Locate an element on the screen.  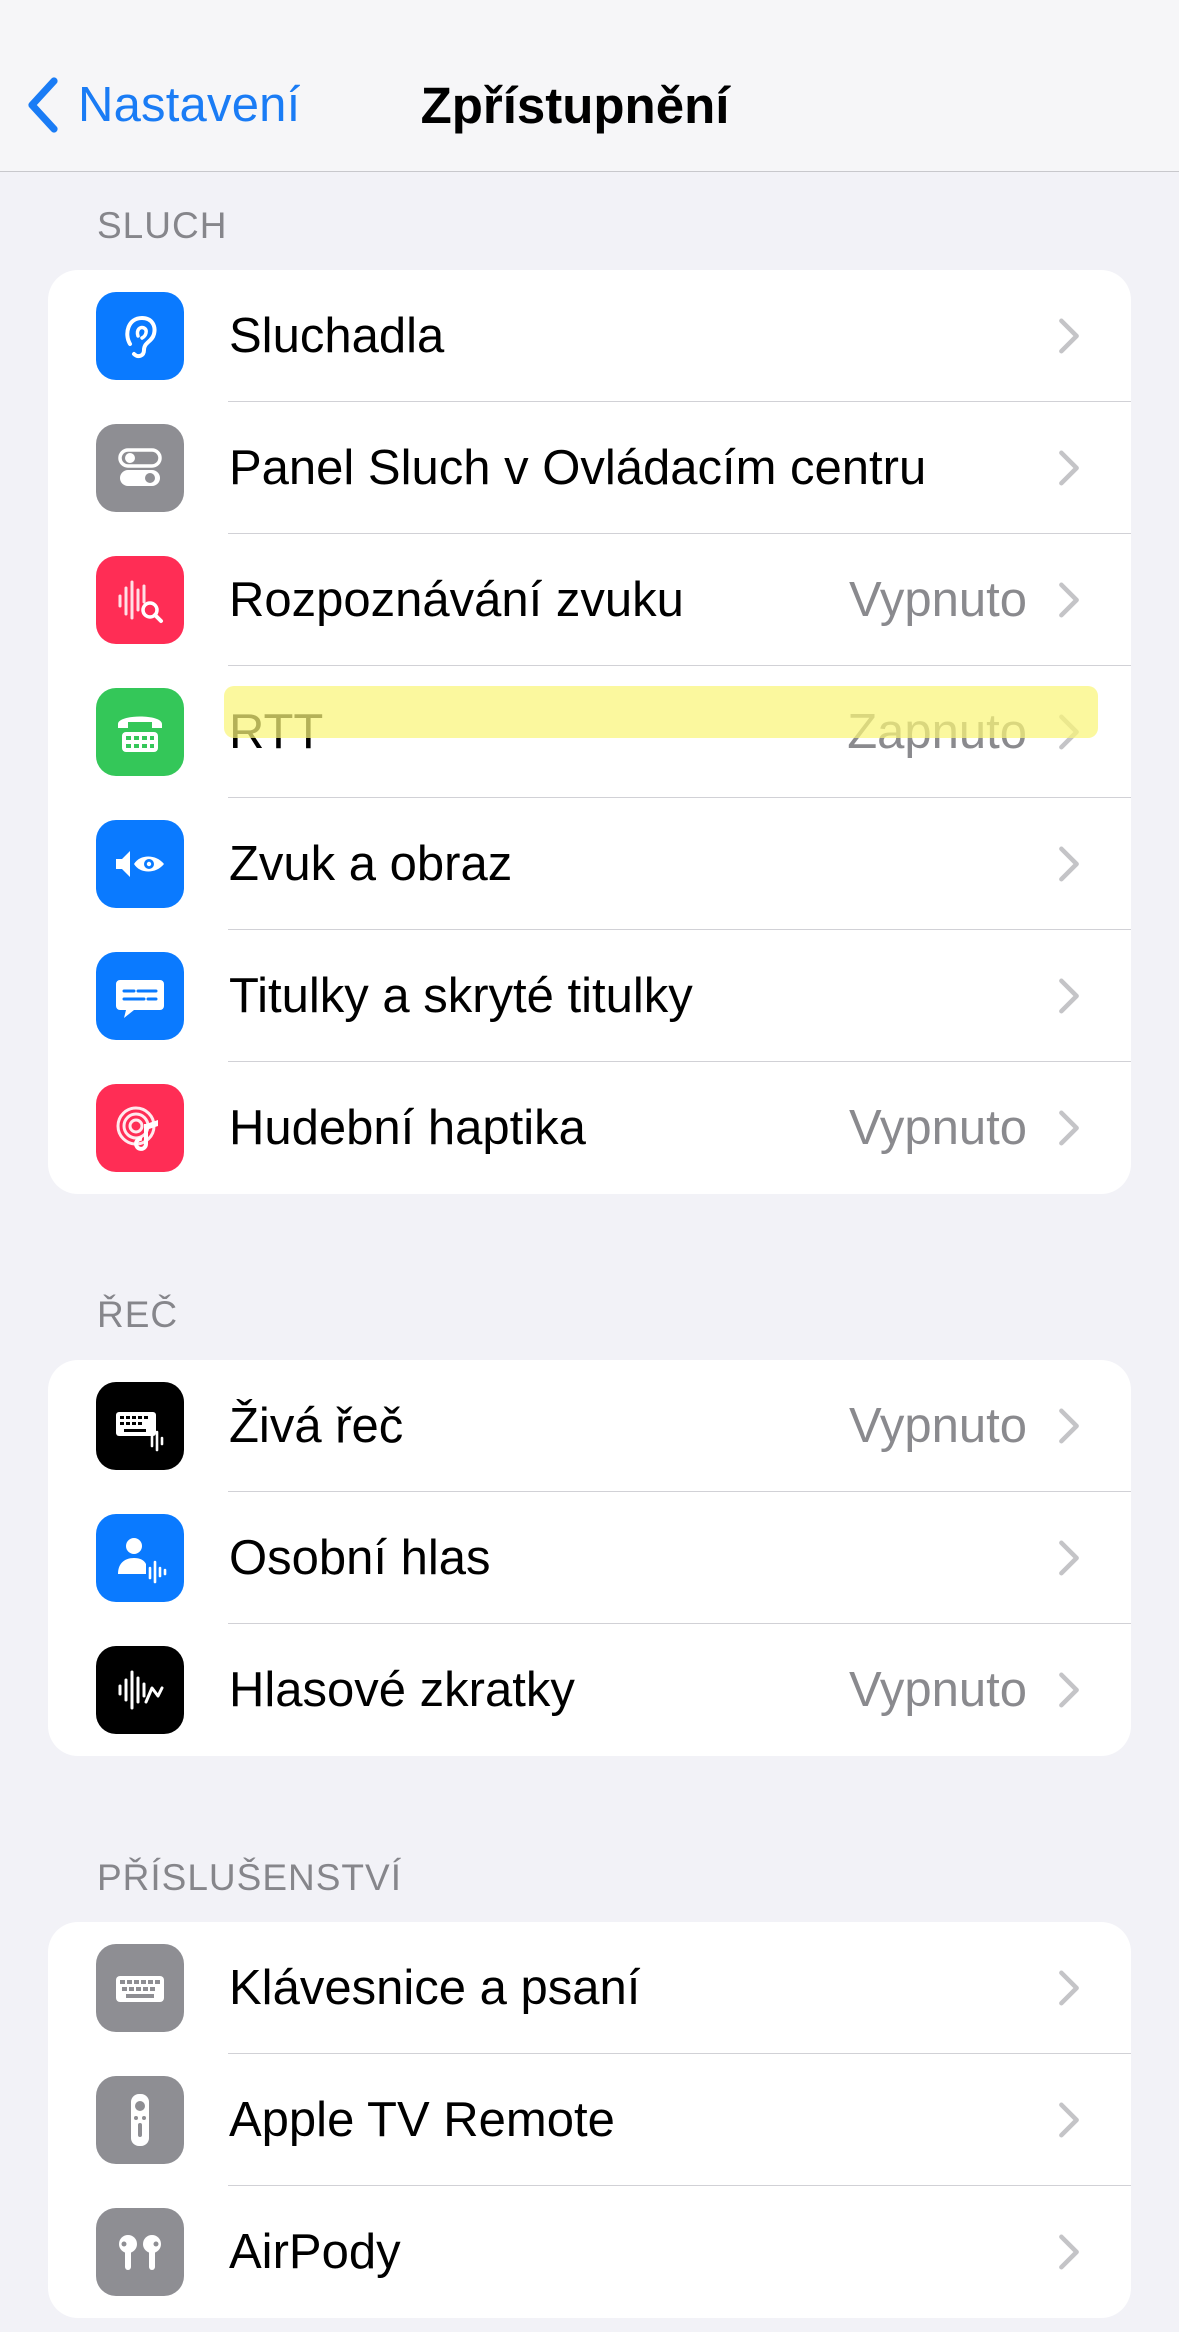
captions-bubble-icon is located at coordinates (140, 996).